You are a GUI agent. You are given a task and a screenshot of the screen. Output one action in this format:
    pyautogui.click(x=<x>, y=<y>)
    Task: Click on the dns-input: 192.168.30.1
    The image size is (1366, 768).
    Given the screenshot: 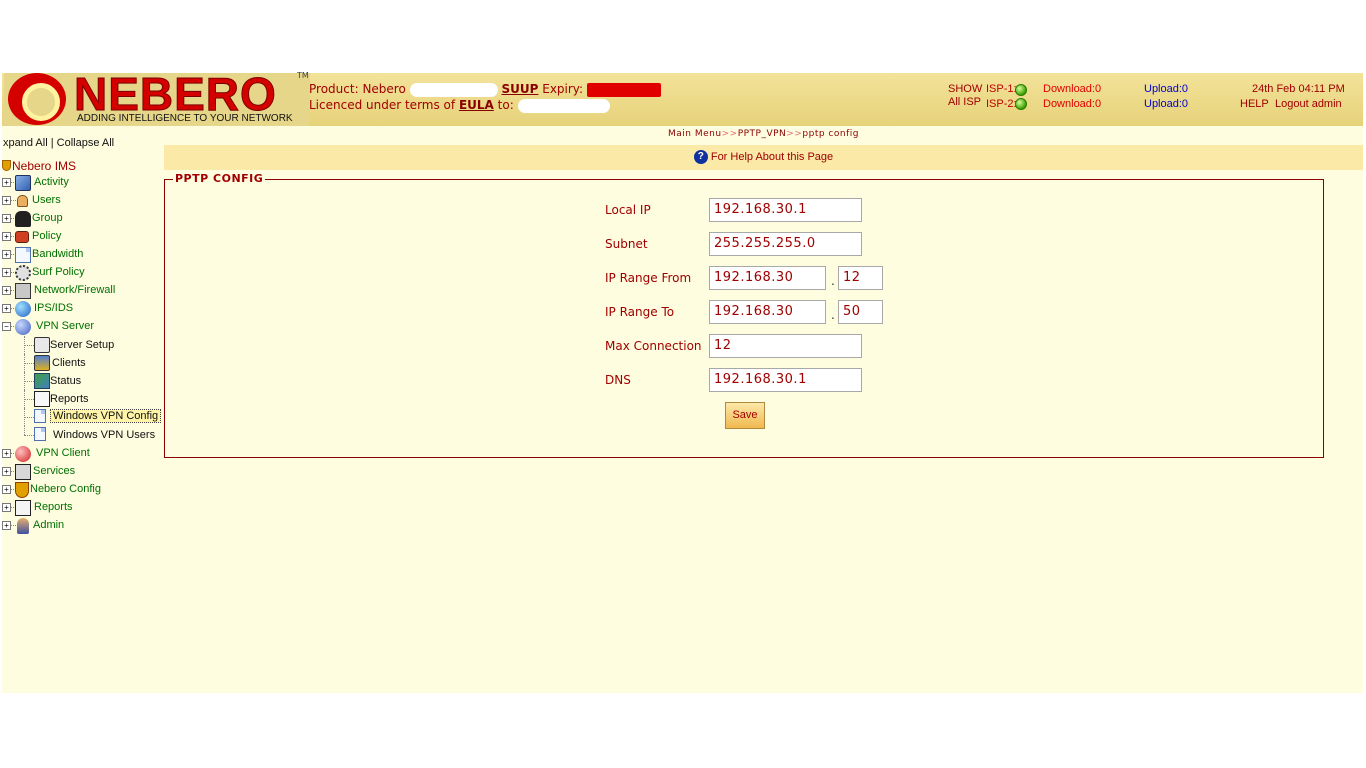 What is the action you would take?
    pyautogui.click(x=785, y=380)
    